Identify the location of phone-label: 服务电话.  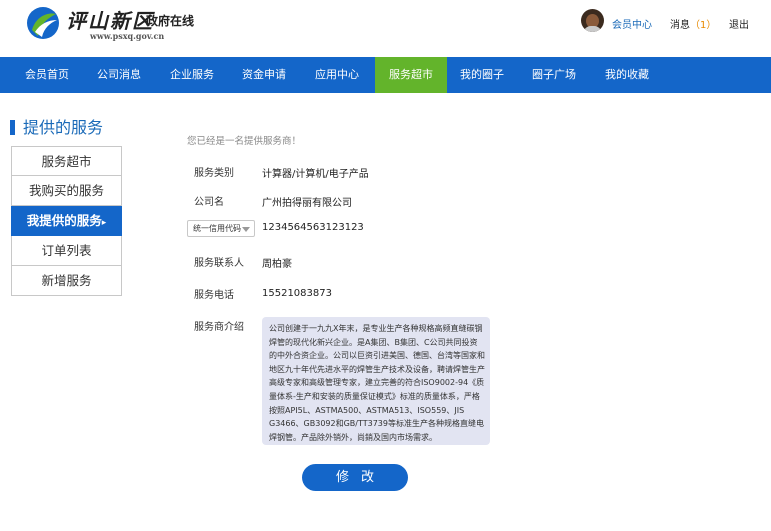
(214, 295).